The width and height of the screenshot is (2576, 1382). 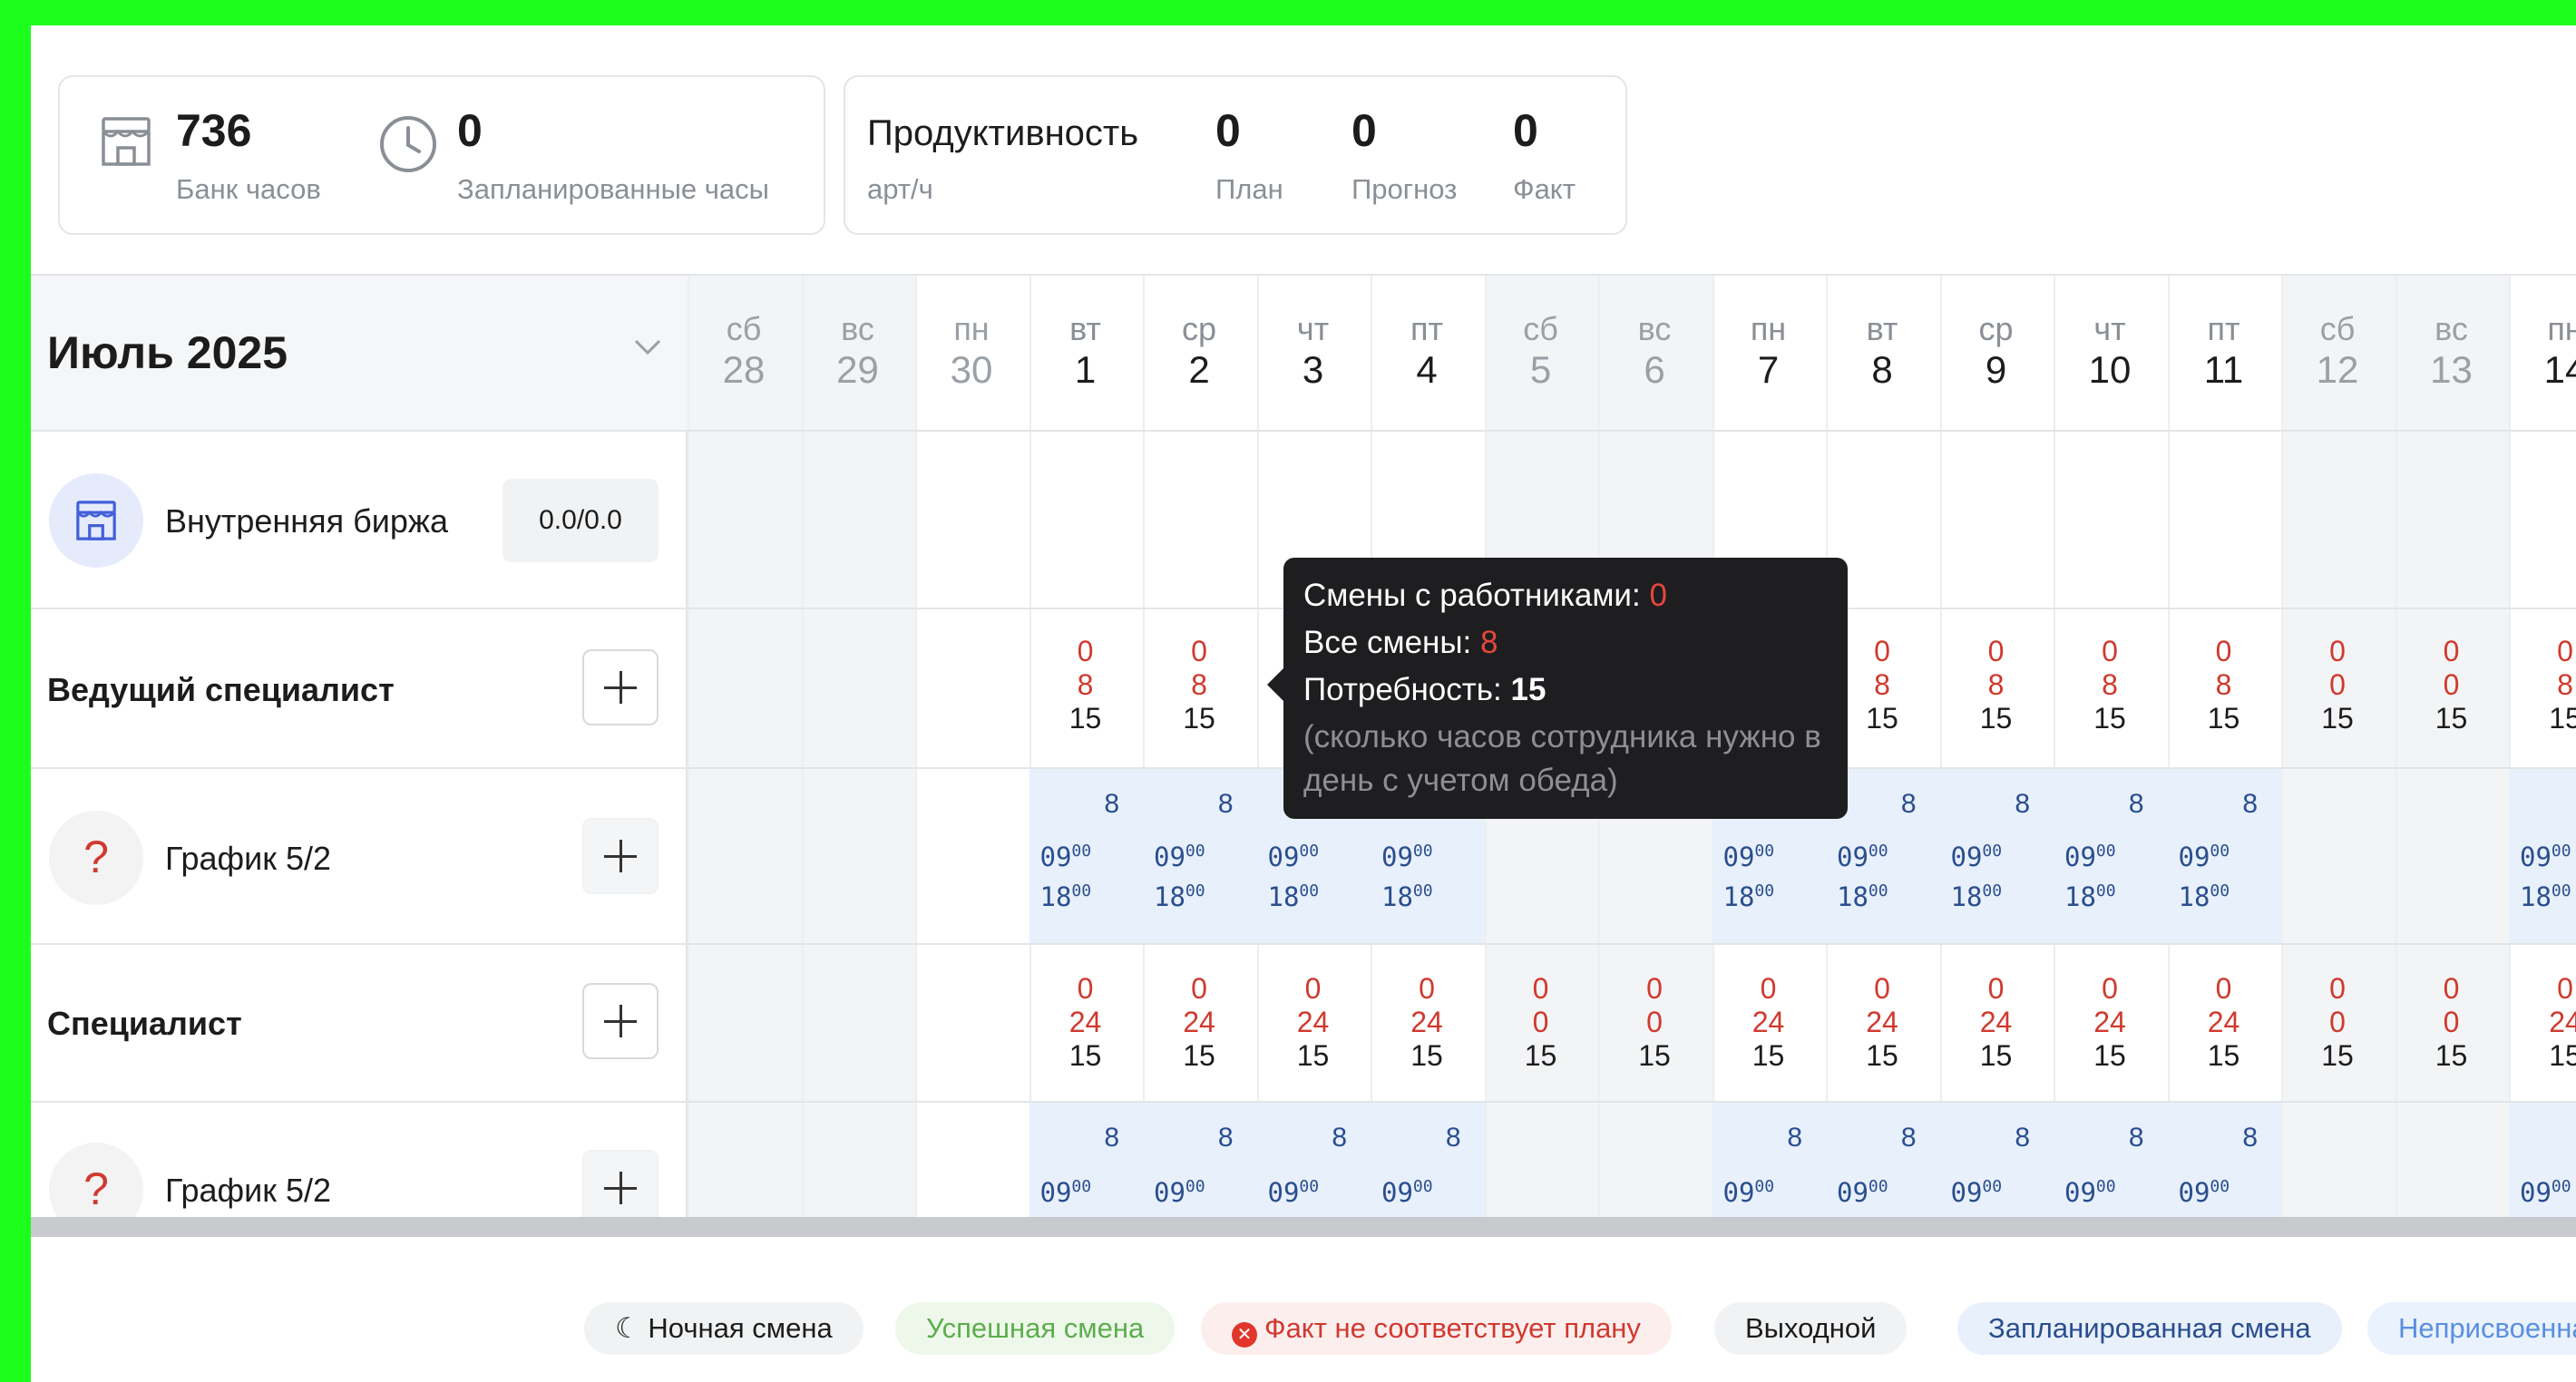 I want to click on day-header: вс 13, so click(x=2451, y=351).